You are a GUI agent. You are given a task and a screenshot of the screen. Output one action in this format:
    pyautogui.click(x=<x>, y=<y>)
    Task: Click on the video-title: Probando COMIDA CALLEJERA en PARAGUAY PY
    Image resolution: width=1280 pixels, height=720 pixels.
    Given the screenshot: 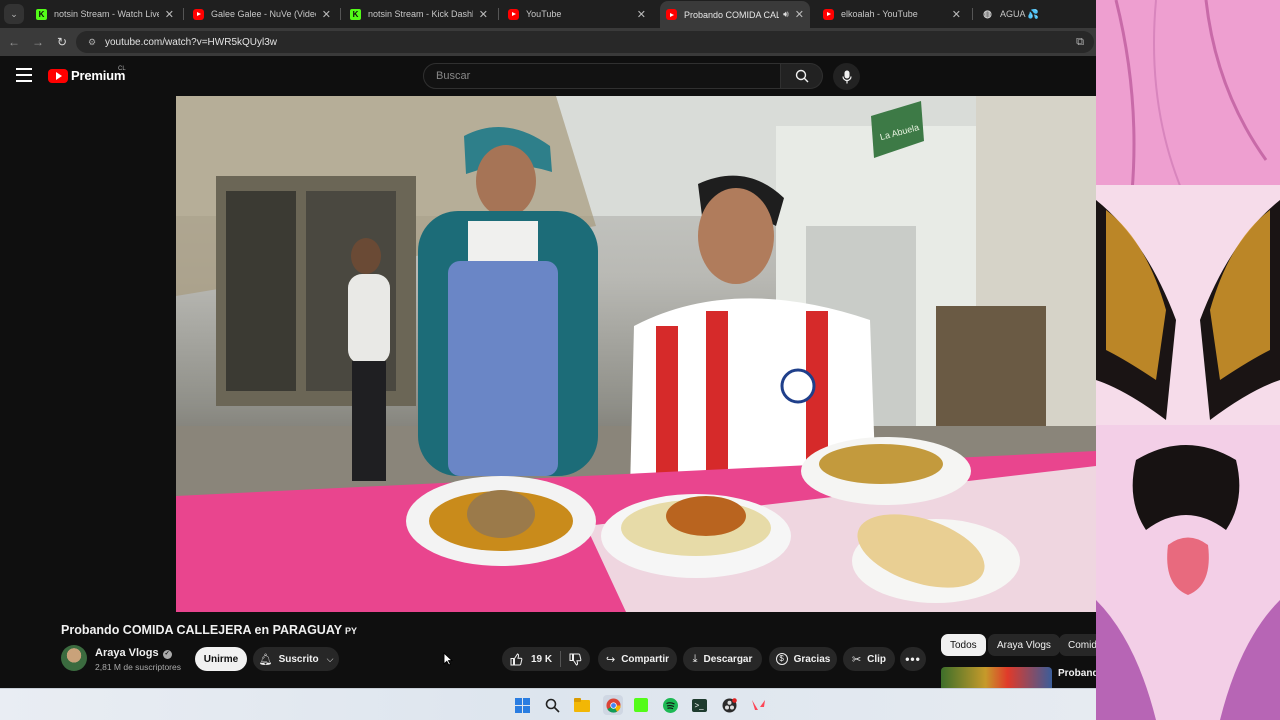 What is the action you would take?
    pyautogui.click(x=209, y=630)
    